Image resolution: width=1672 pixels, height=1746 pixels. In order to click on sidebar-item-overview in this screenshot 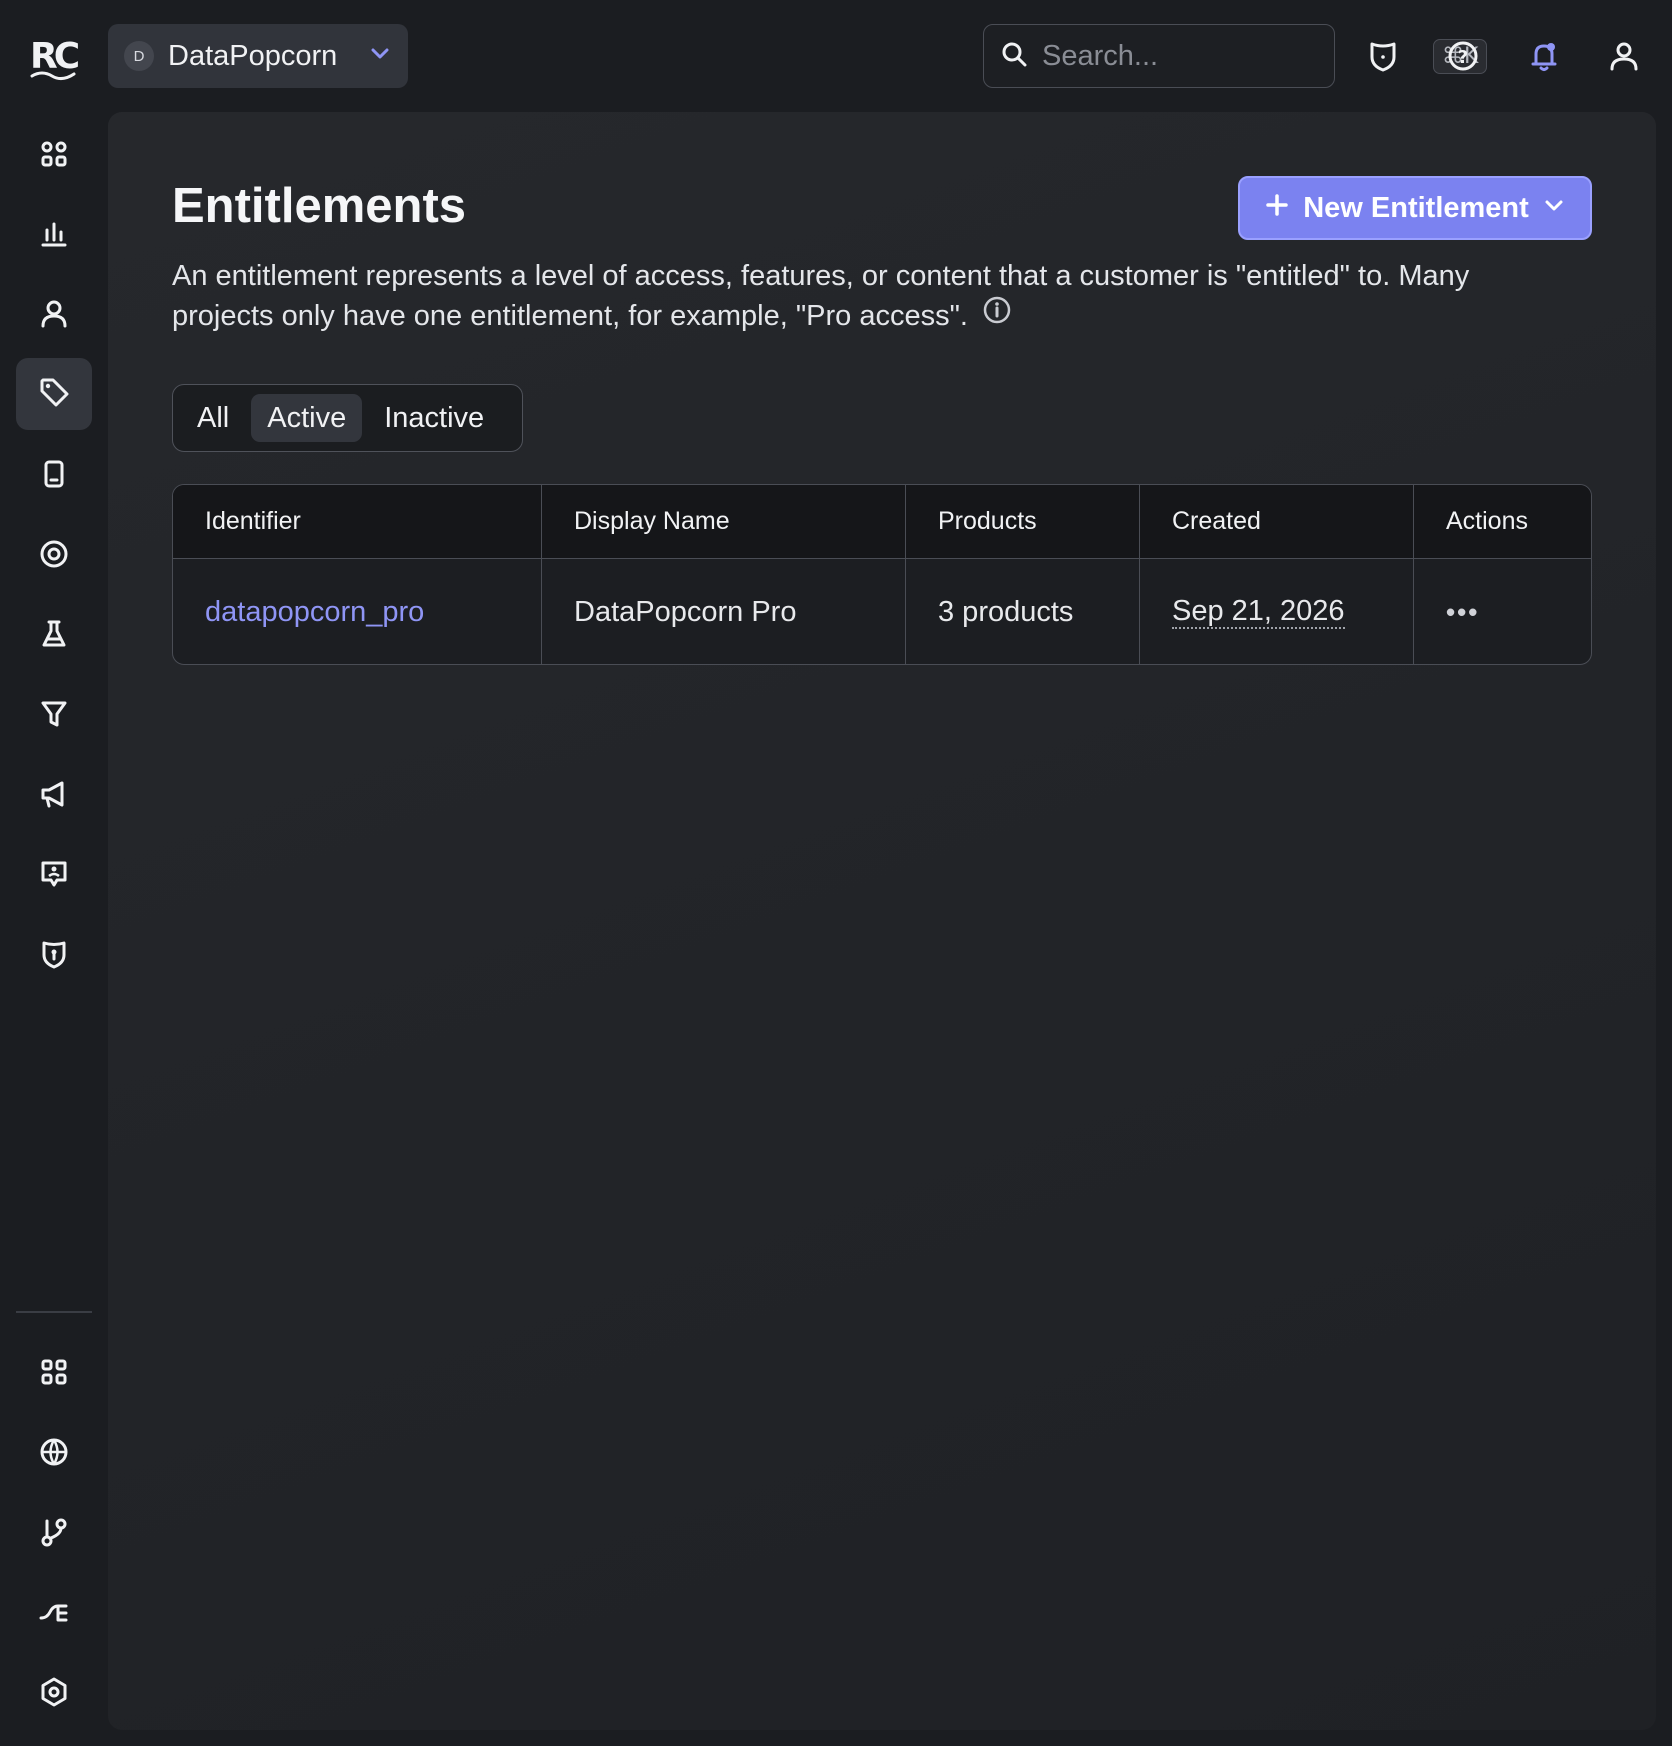, I will do `click(54, 156)`.